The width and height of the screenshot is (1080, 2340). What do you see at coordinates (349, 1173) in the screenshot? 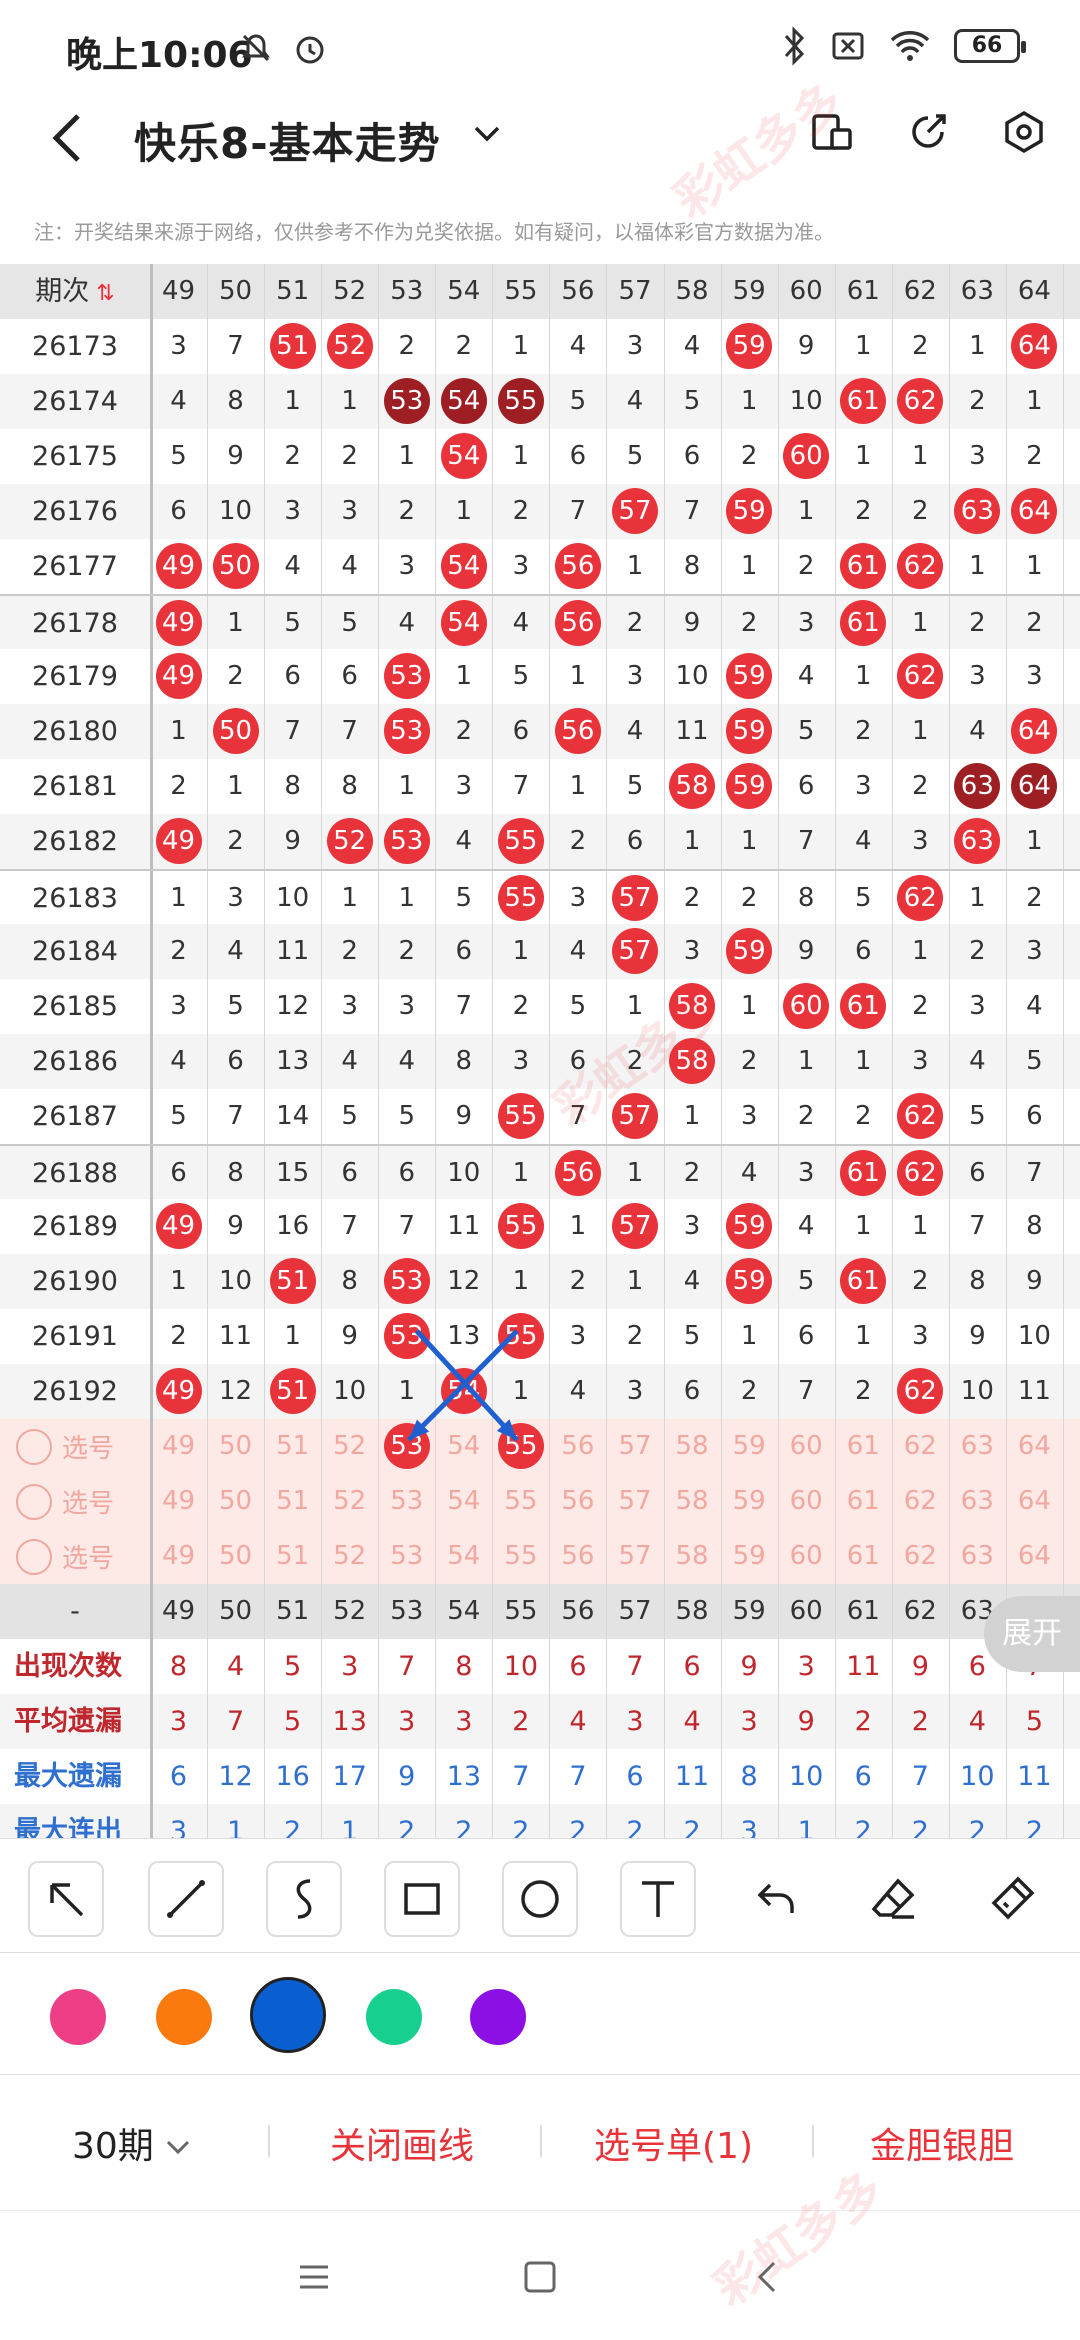
I see `grid-cell: 6` at bounding box center [349, 1173].